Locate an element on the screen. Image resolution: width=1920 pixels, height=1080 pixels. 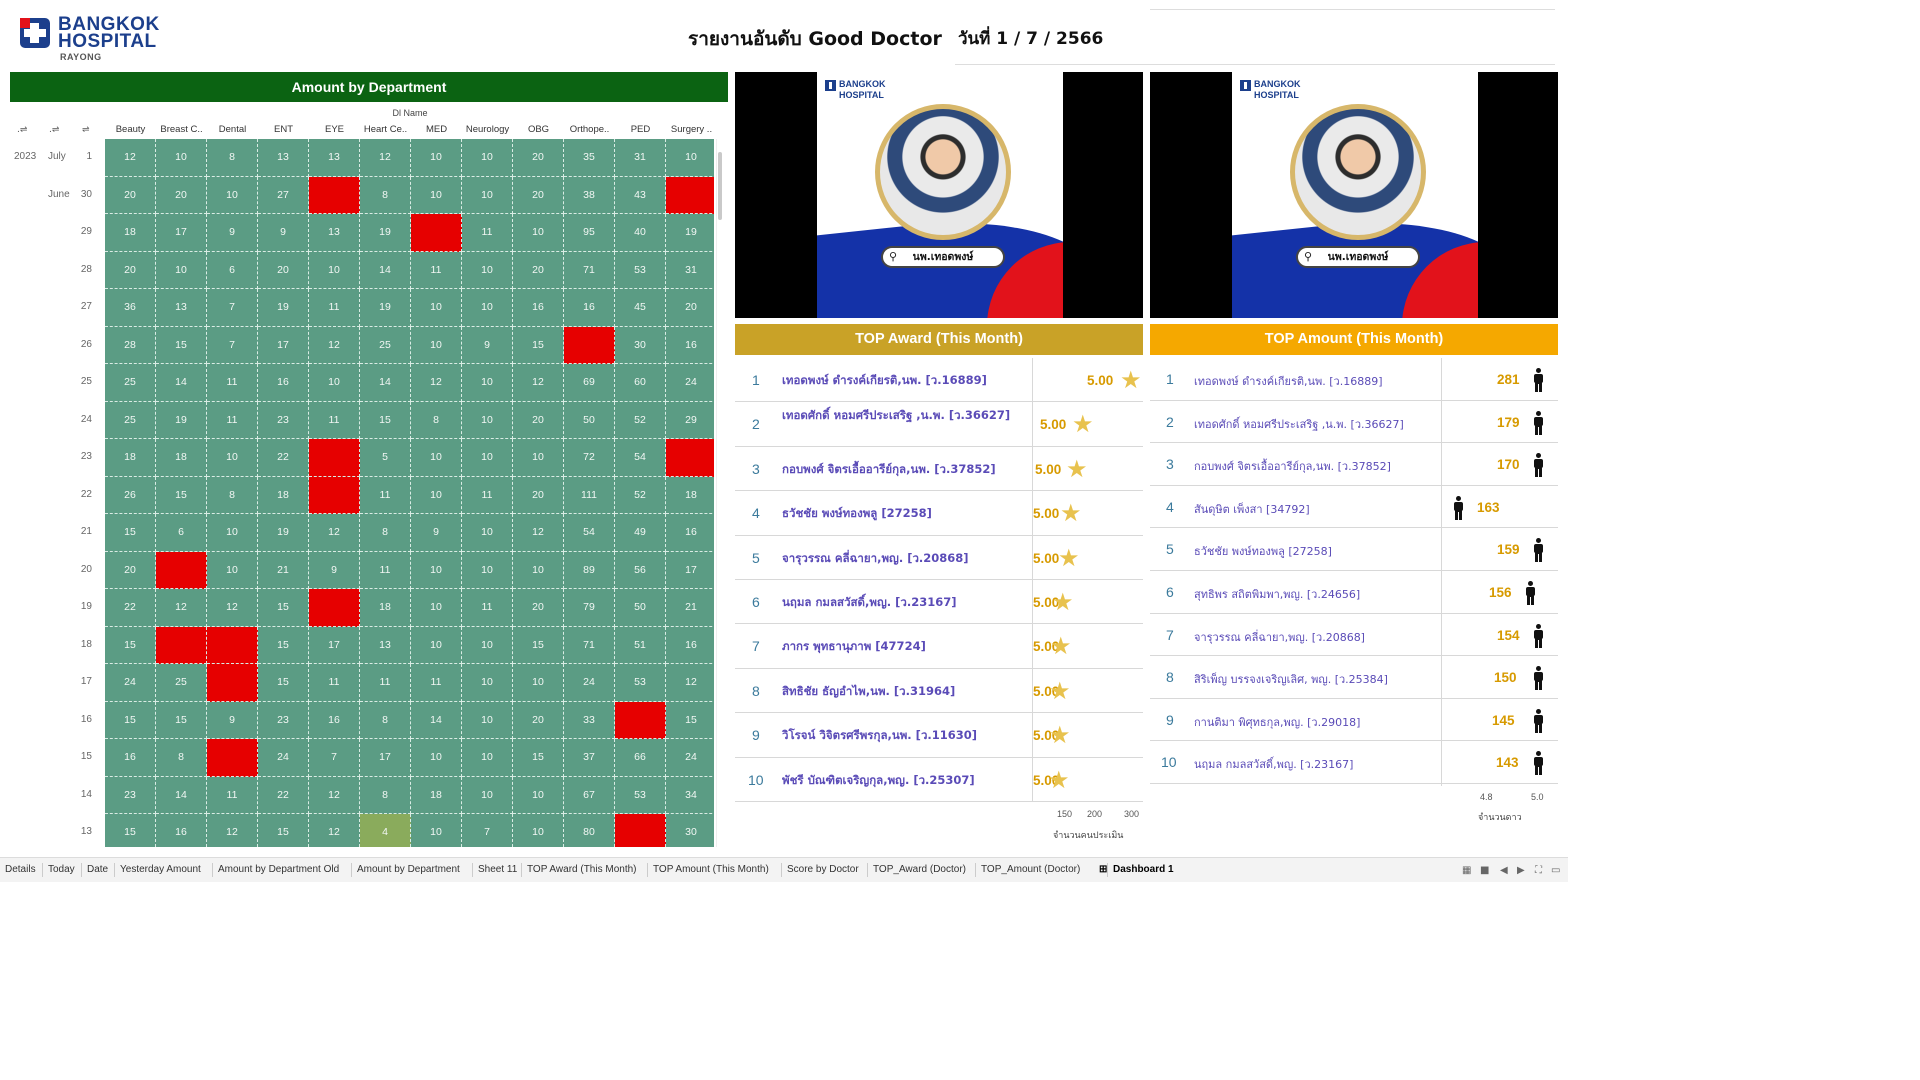
heatmap-cell: 36 is located at coordinates (130, 308).